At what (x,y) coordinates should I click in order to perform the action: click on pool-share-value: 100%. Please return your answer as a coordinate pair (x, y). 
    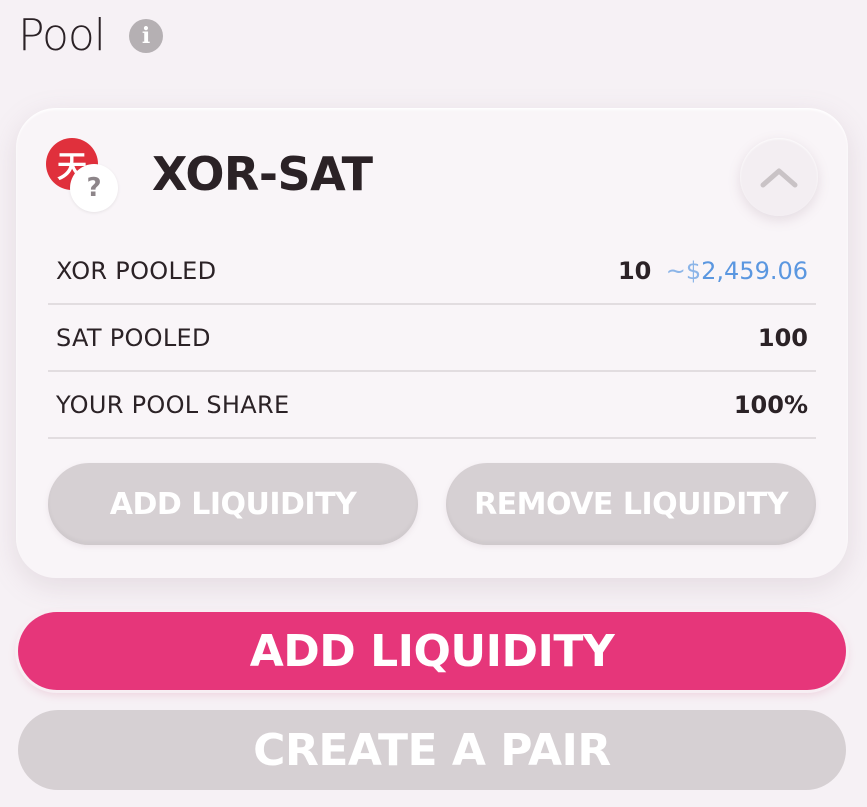
    Looking at the image, I should click on (770, 404).